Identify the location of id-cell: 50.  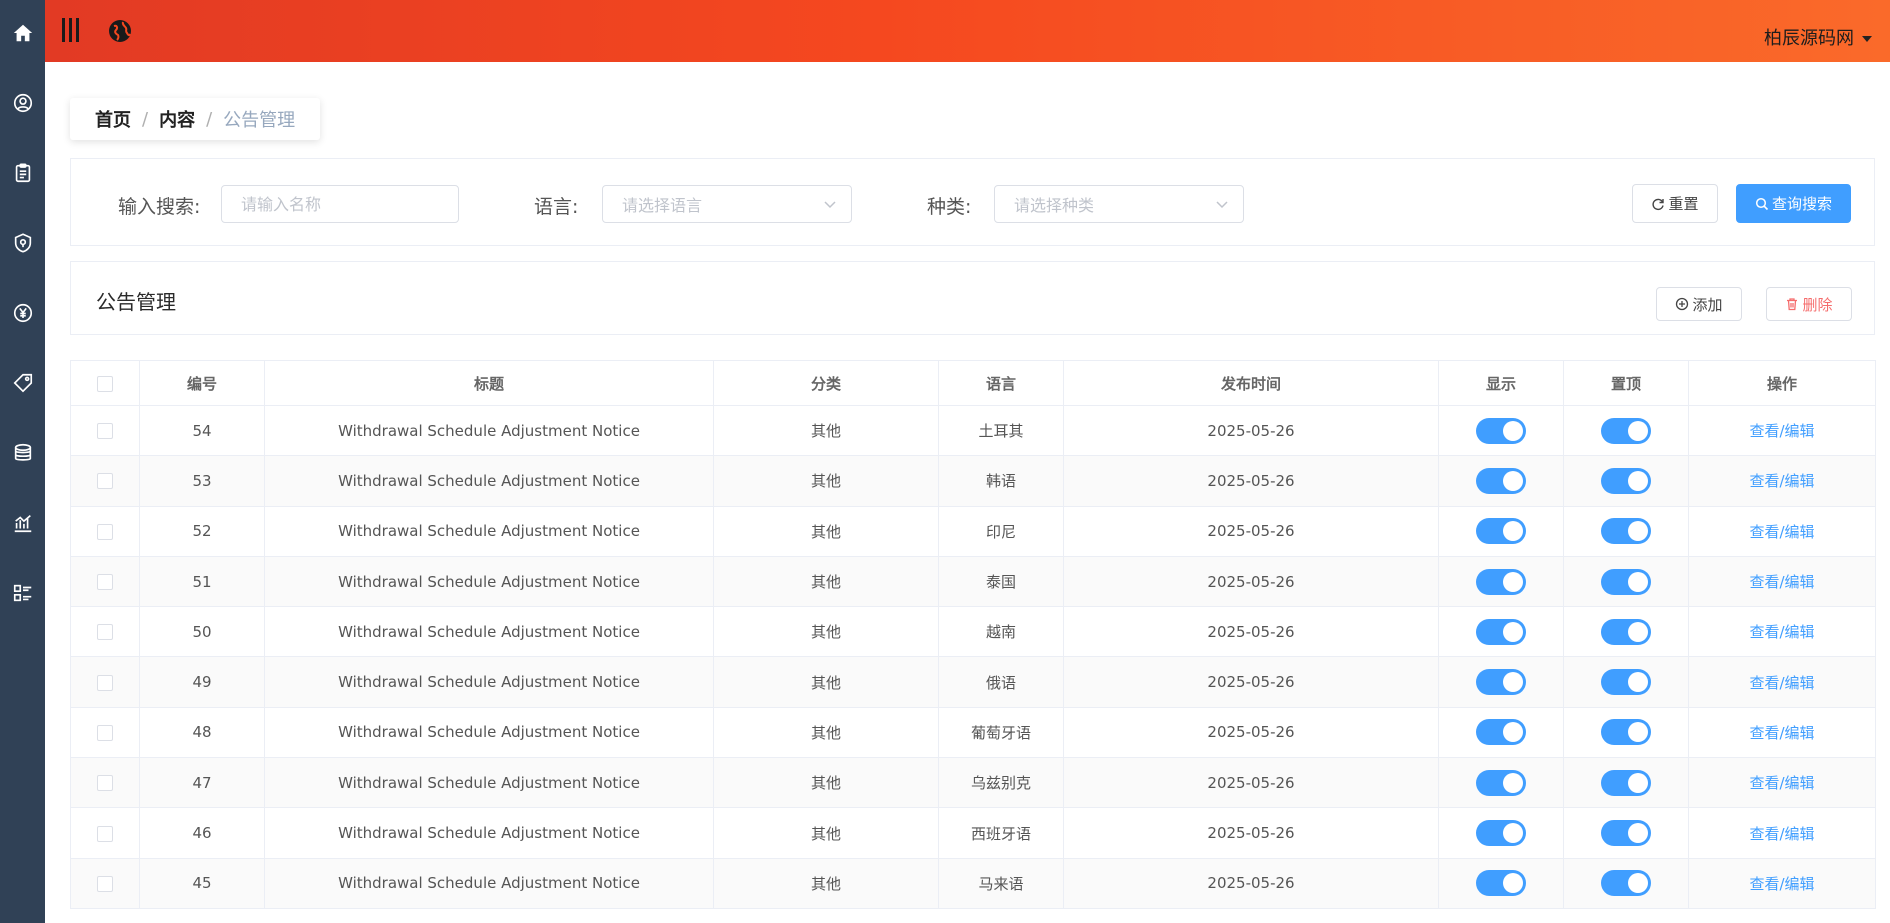
(202, 632).